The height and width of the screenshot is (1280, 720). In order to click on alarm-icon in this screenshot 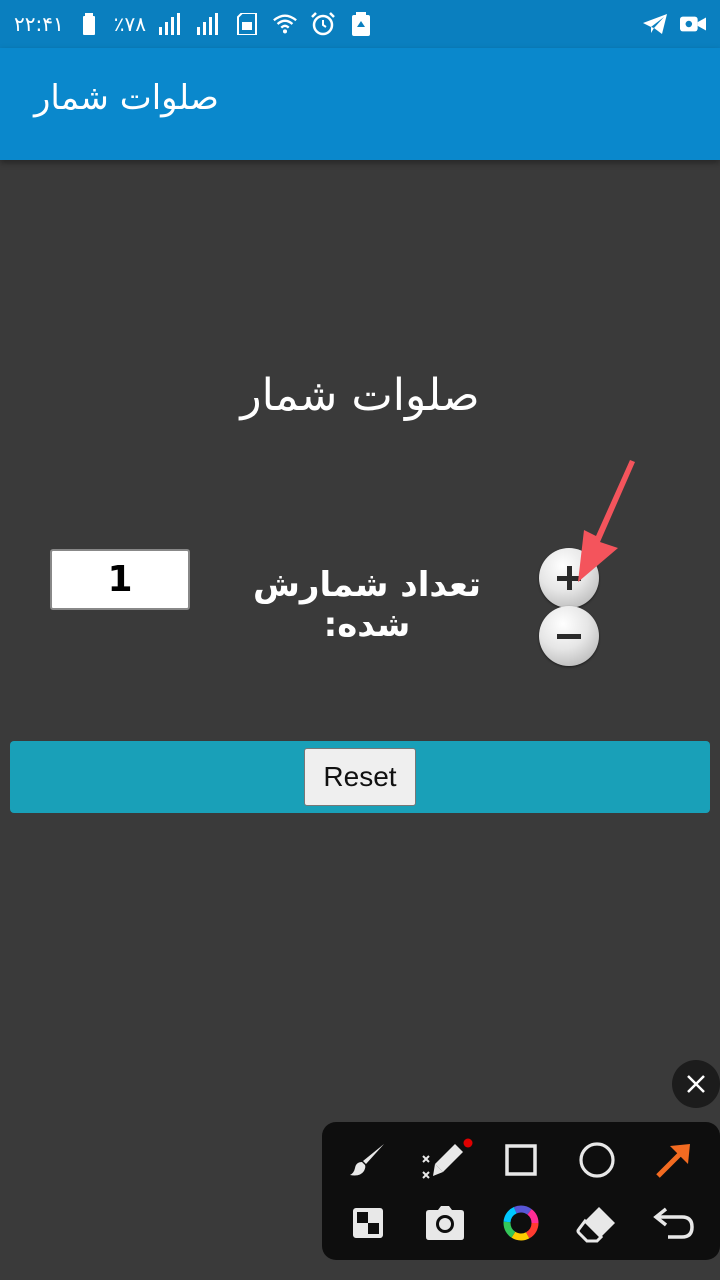, I will do `click(323, 24)`.